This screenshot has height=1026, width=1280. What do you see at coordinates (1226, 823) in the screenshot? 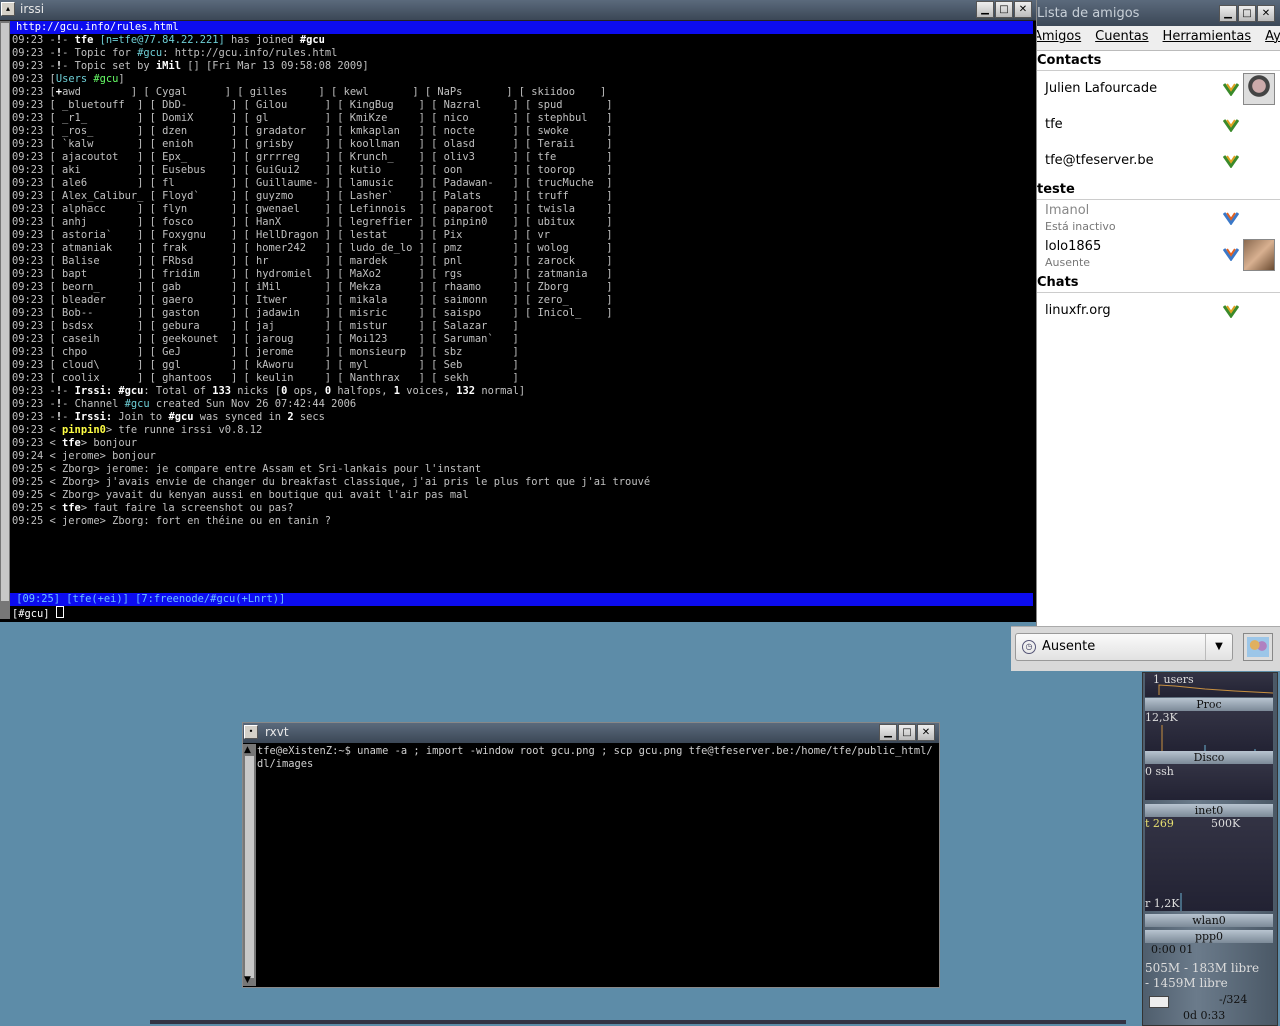
I see `inet-scale: 500K` at bounding box center [1226, 823].